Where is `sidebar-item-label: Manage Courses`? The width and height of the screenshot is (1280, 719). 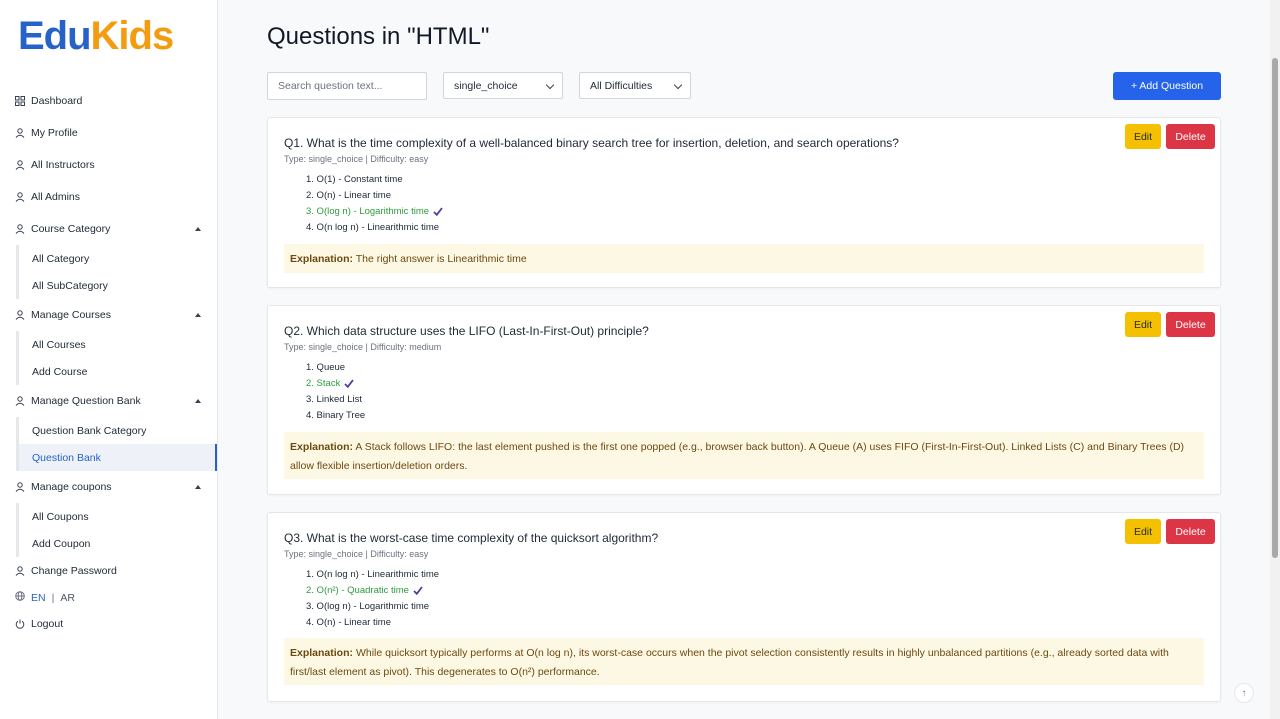 sidebar-item-label: Manage Courses is located at coordinates (71, 315).